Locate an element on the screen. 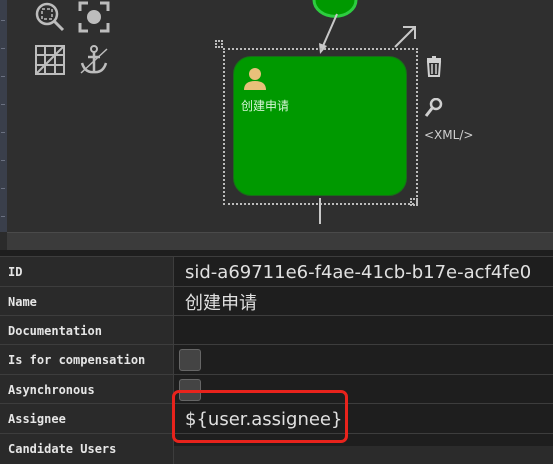 Image resolution: width=553 pixels, height=464 pixels. task-label: 创建申请 is located at coordinates (265, 106).